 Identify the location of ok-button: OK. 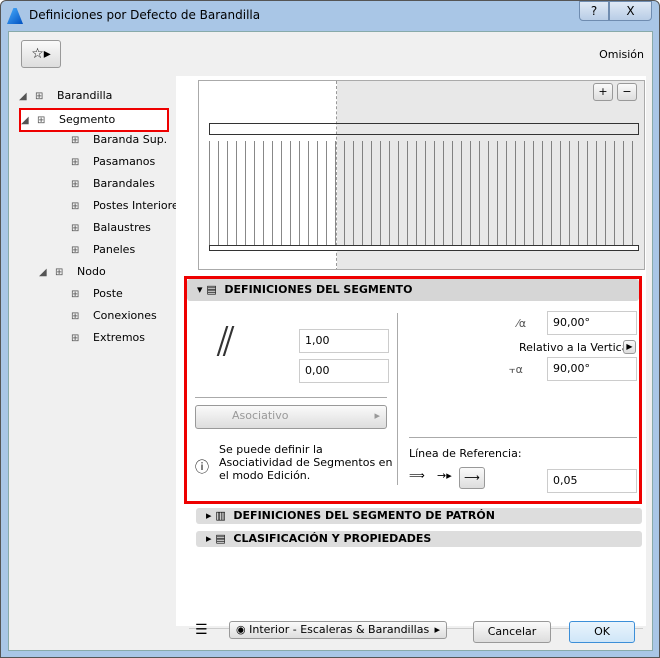
(602, 632).